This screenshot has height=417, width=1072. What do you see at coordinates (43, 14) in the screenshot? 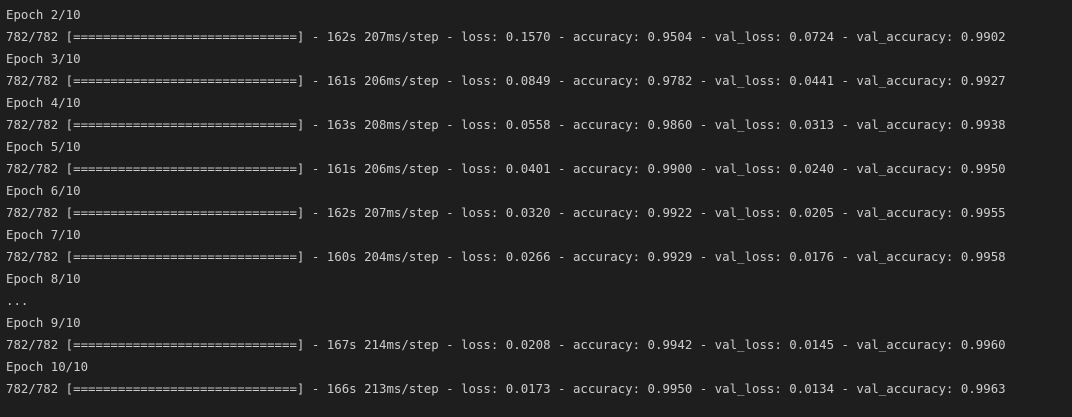
I see `epoch-header: Epoch 2/10` at bounding box center [43, 14].